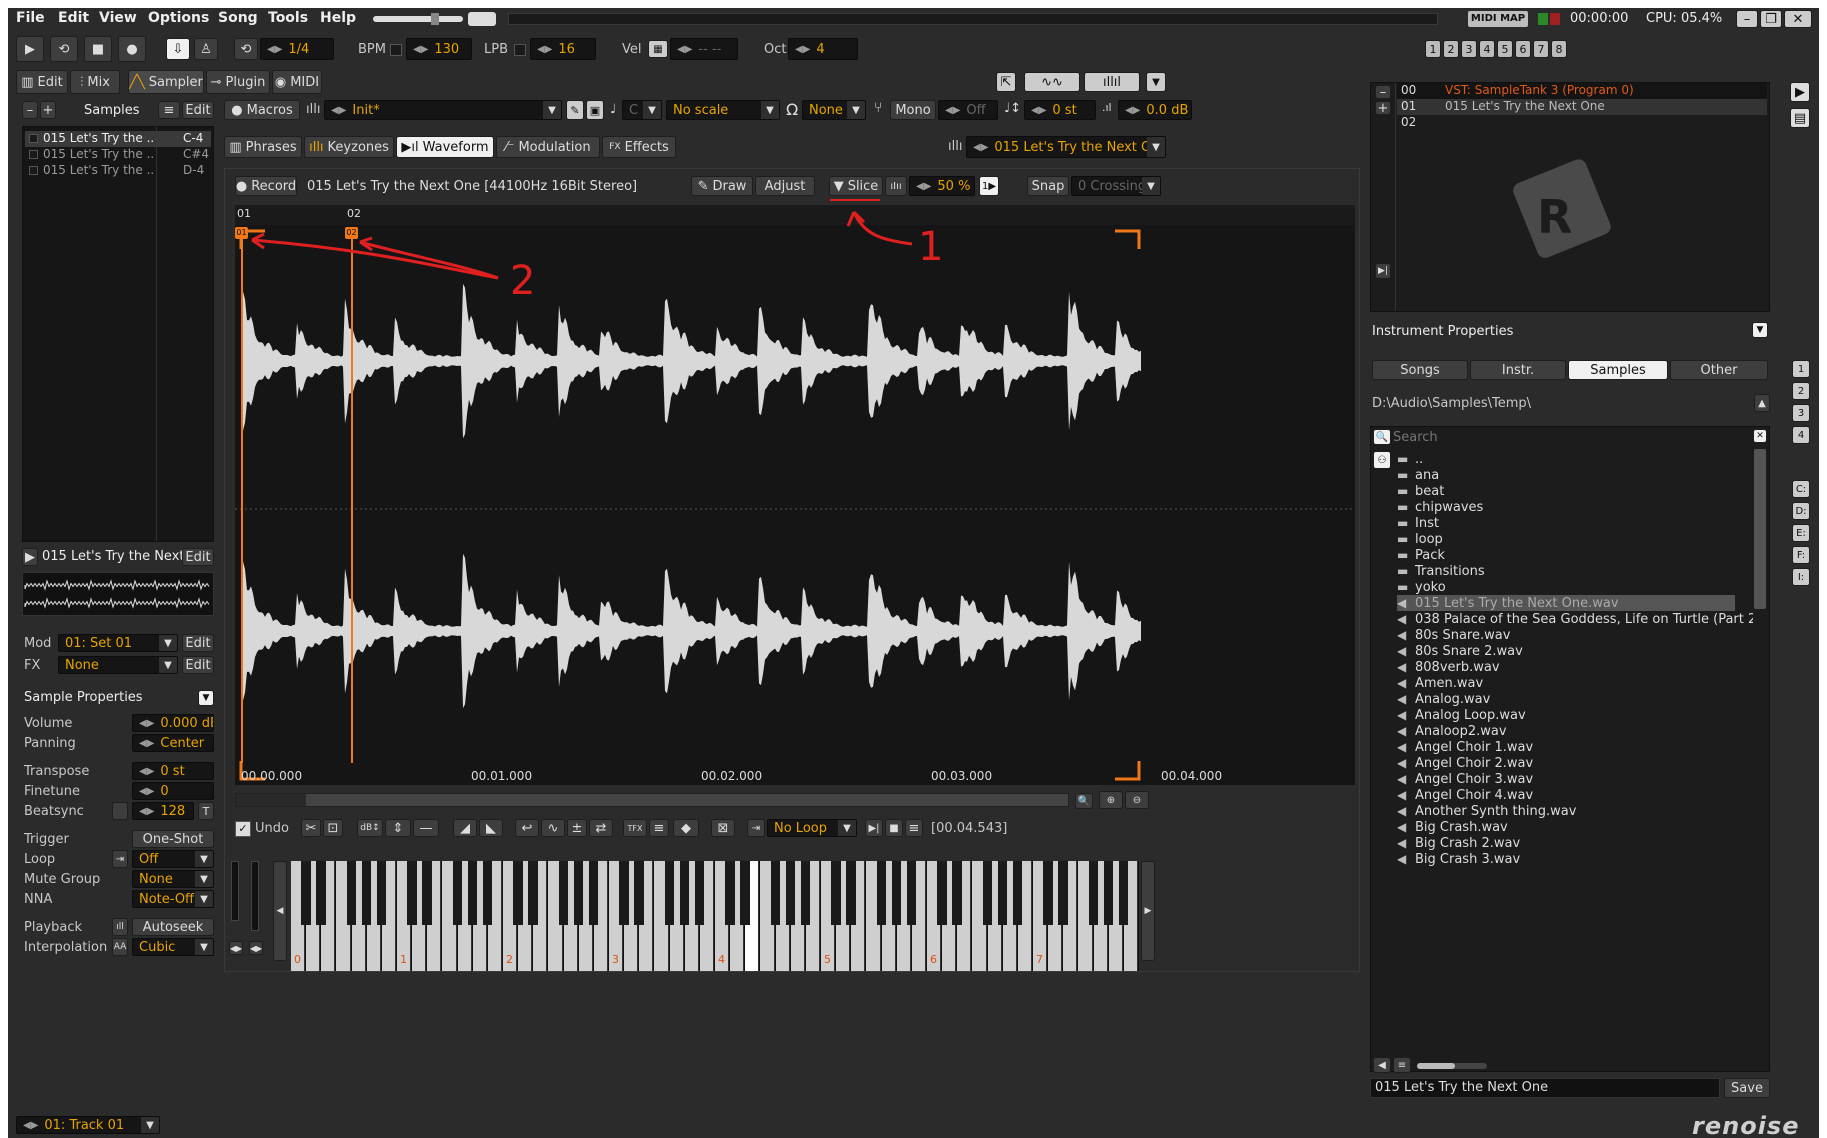  What do you see at coordinates (1420, 370) in the screenshot?
I see `tab-songs: Songs` at bounding box center [1420, 370].